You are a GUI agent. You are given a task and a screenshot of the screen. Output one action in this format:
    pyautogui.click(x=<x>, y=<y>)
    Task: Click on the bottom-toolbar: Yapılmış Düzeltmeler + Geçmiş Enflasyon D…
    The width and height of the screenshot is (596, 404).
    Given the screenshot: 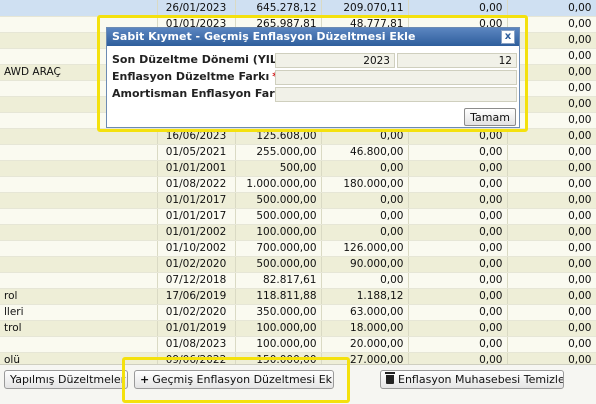 What is the action you would take?
    pyautogui.click(x=298, y=384)
    